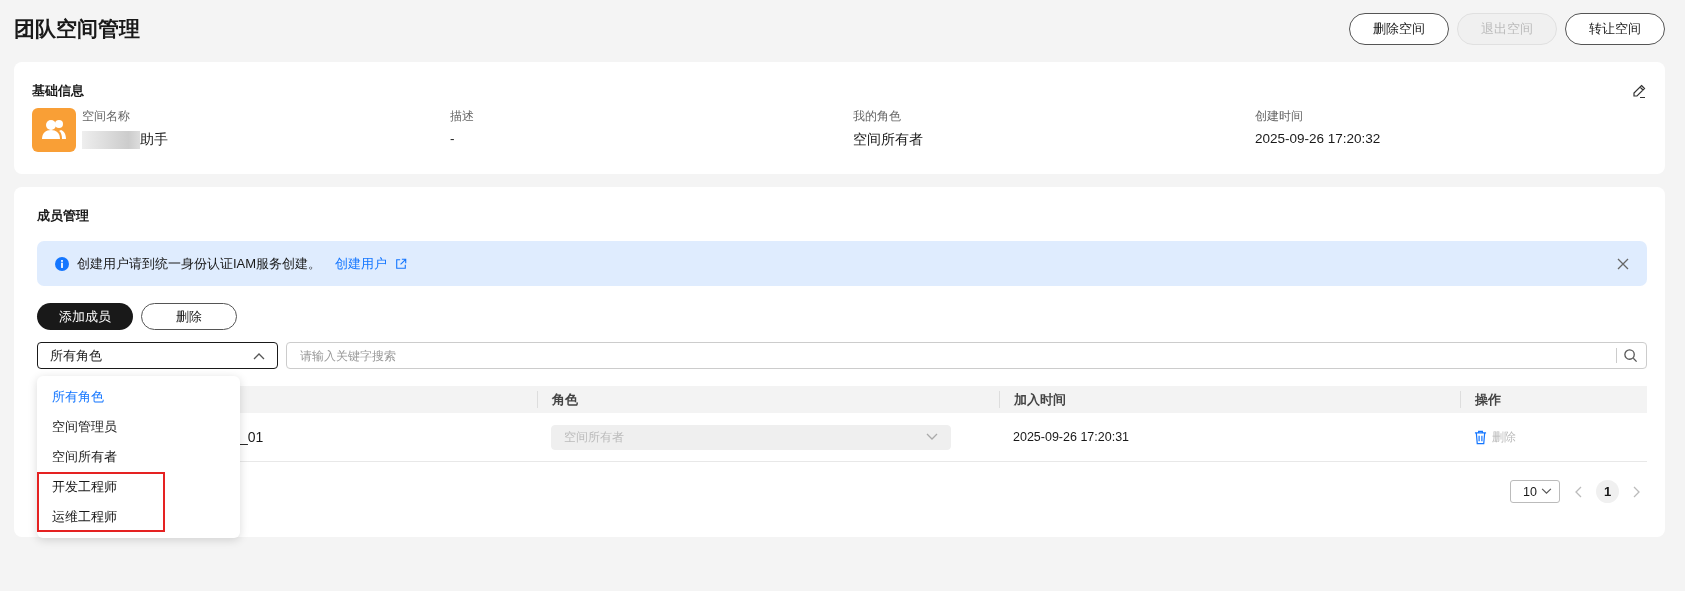 Image resolution: width=1685 pixels, height=591 pixels. What do you see at coordinates (189, 316) in the screenshot?
I see `action-button: 删除` at bounding box center [189, 316].